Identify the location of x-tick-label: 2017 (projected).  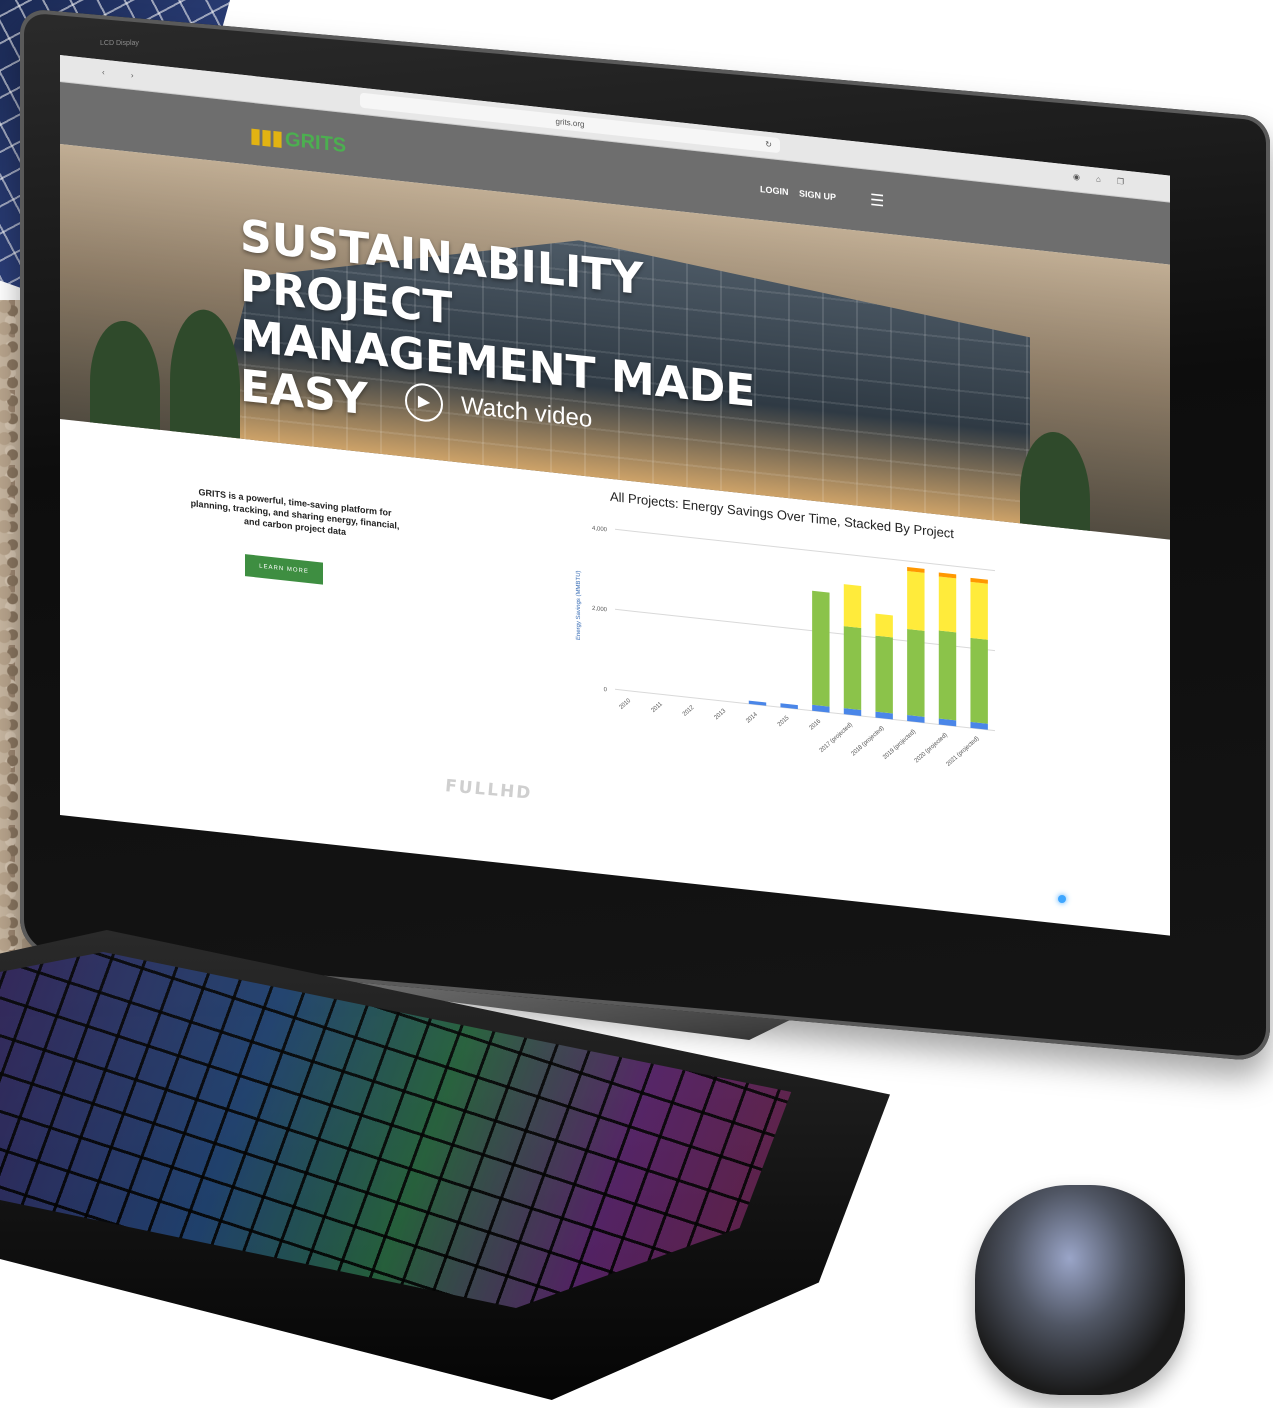
(836, 738).